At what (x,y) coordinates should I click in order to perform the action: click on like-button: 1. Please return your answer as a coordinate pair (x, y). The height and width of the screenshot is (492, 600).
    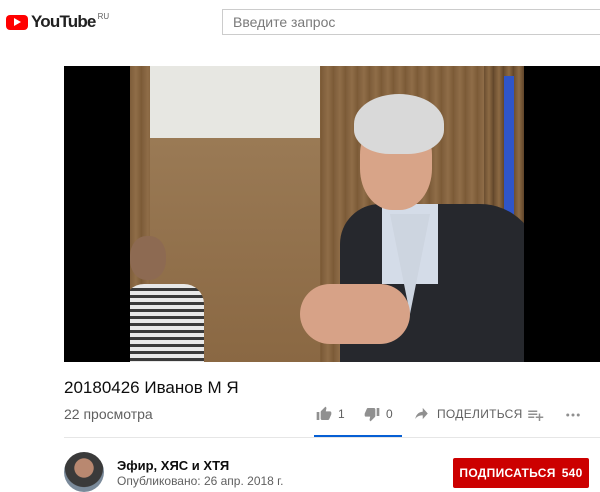
    Looking at the image, I should click on (330, 414).